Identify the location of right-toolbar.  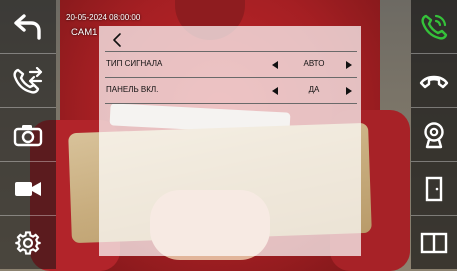
(434, 135).